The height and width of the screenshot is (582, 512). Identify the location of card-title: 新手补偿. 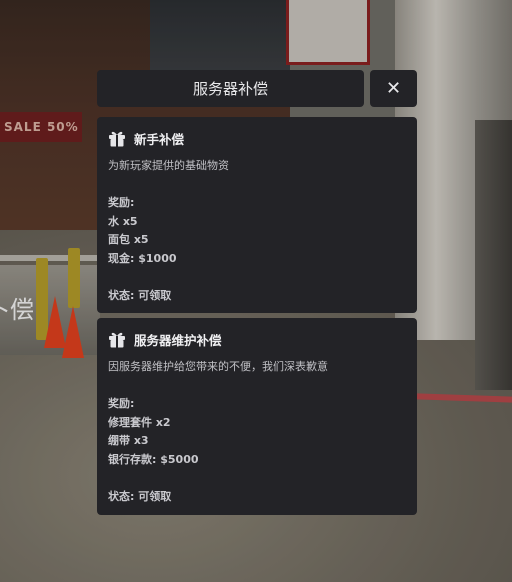
(159, 139).